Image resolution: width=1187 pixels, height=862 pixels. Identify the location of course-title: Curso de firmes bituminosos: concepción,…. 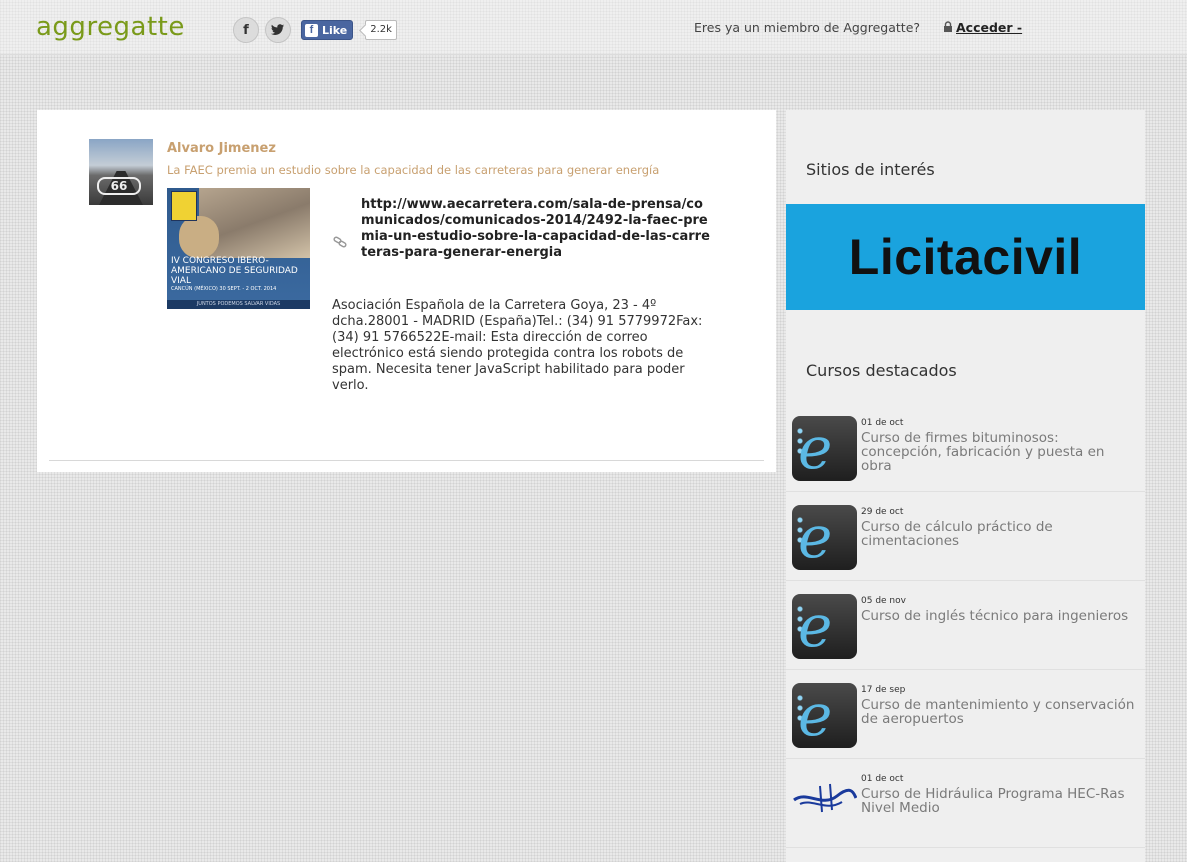
(998, 452).